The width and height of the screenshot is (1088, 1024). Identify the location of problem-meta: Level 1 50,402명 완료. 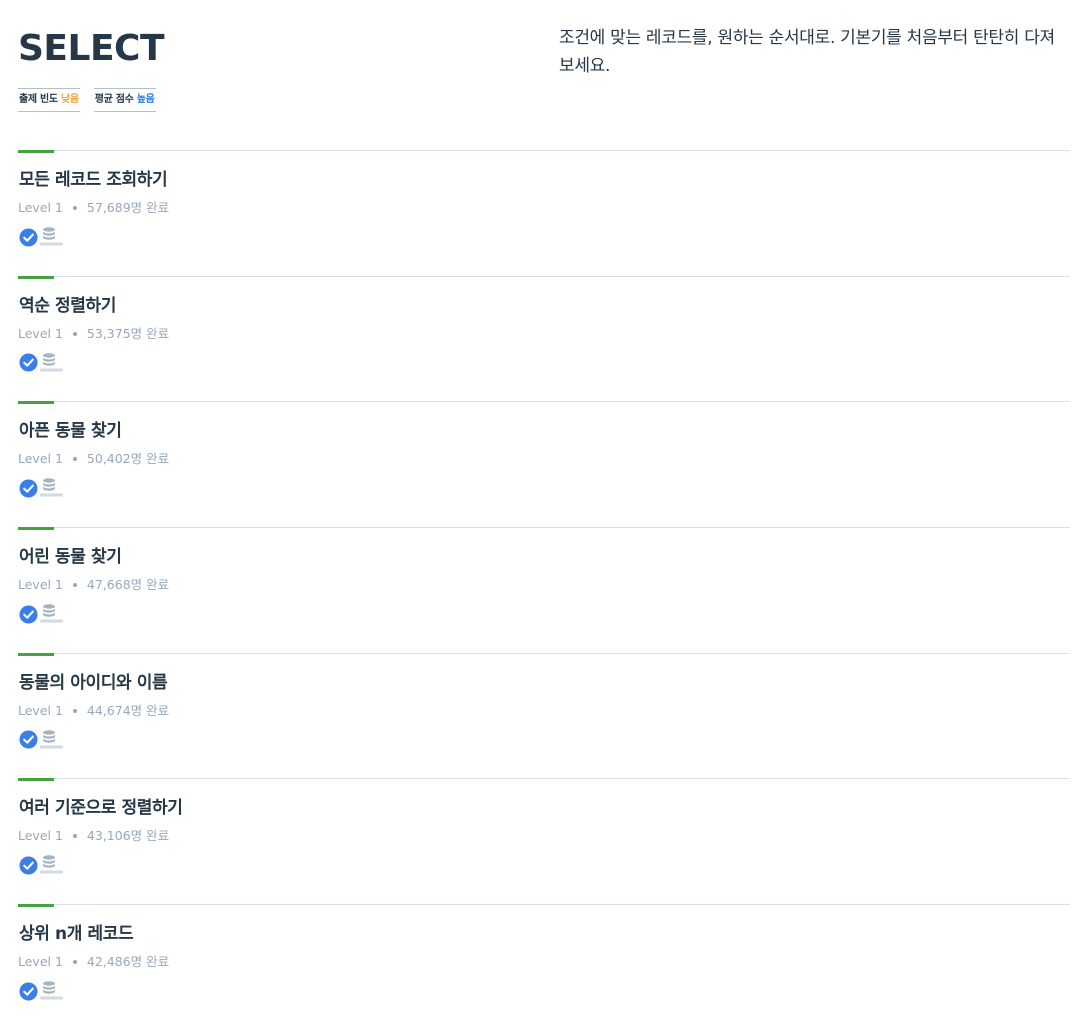
(93, 459).